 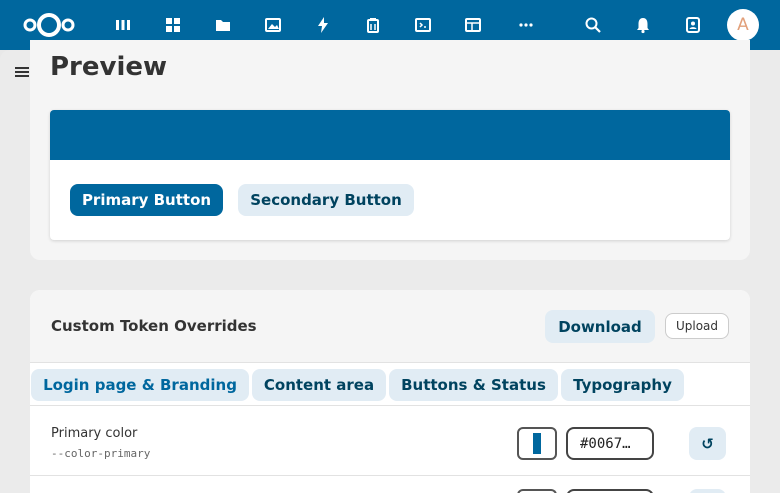 What do you see at coordinates (273, 25) in the screenshot?
I see `photos-icon` at bounding box center [273, 25].